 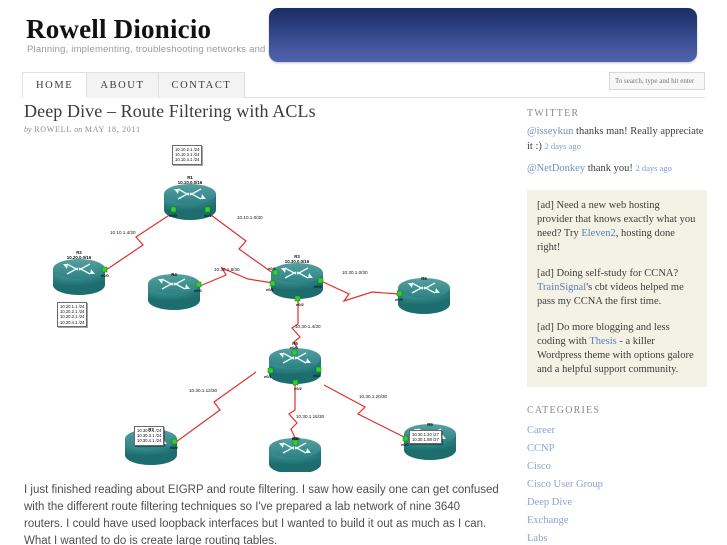 What do you see at coordinates (294, 352) in the screenshot?
I see `port-r5-e00` at bounding box center [294, 352].